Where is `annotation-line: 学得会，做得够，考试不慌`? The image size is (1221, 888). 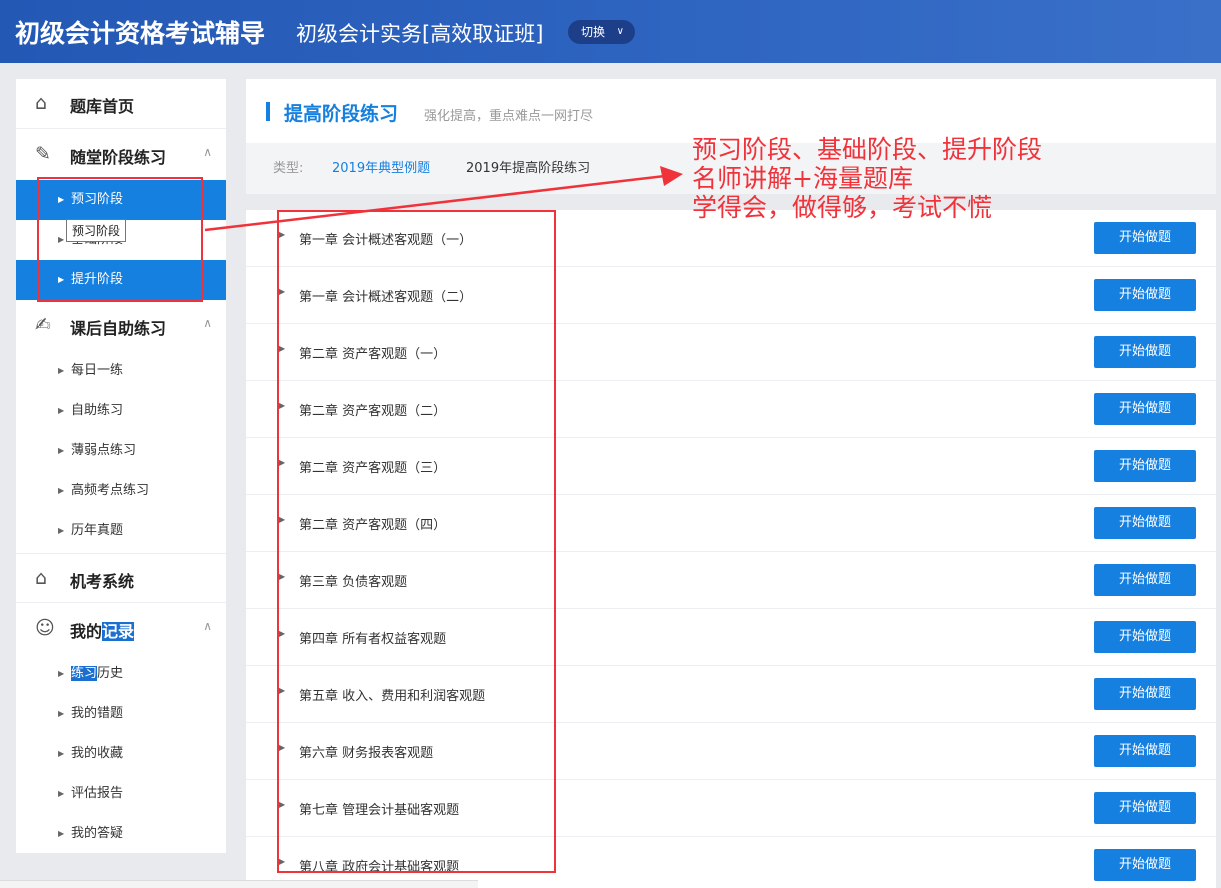 annotation-line: 学得会，做得够，考试不慌 is located at coordinates (842, 207).